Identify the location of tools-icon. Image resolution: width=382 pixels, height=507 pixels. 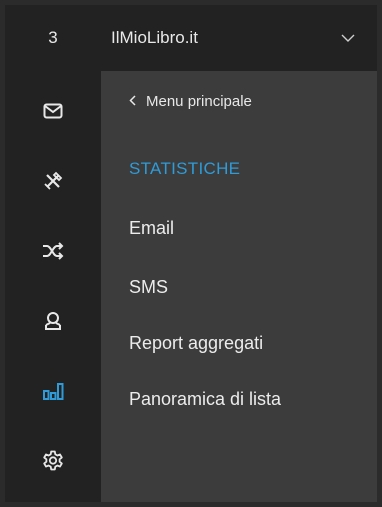
(53, 181).